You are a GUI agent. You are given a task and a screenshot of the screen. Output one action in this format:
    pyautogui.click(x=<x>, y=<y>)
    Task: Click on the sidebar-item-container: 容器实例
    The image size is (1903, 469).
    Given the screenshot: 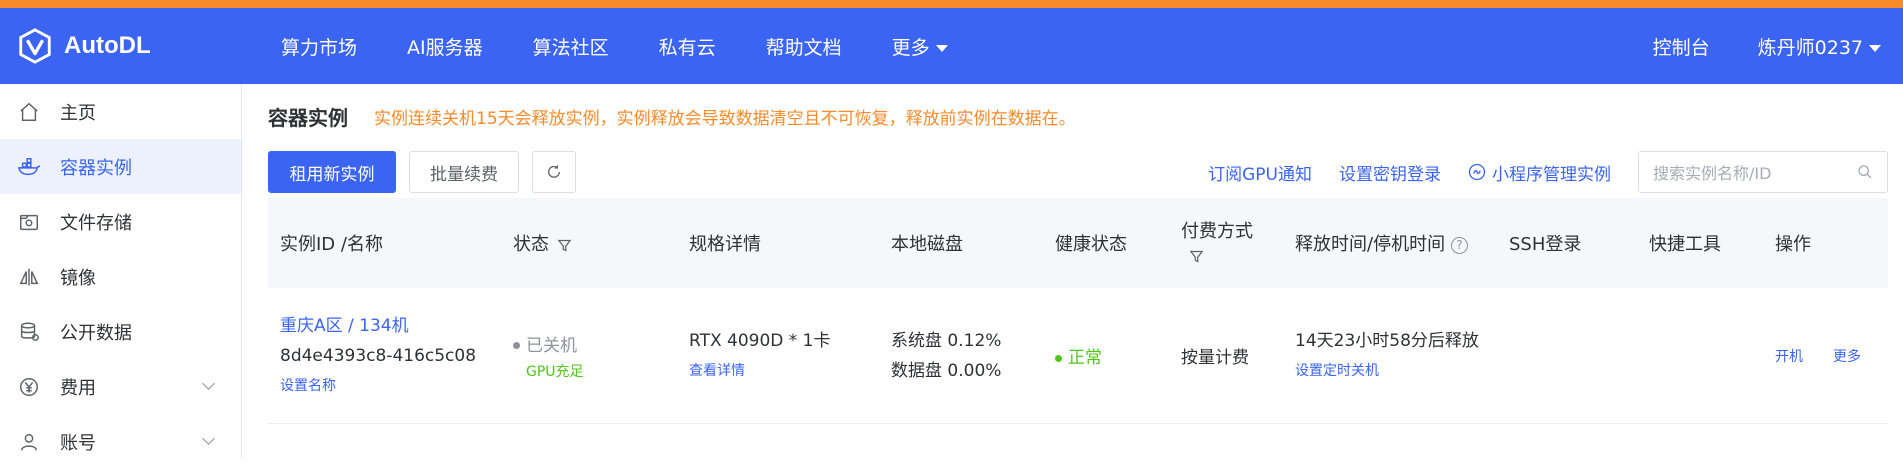 What is the action you would take?
    pyautogui.click(x=120, y=166)
    